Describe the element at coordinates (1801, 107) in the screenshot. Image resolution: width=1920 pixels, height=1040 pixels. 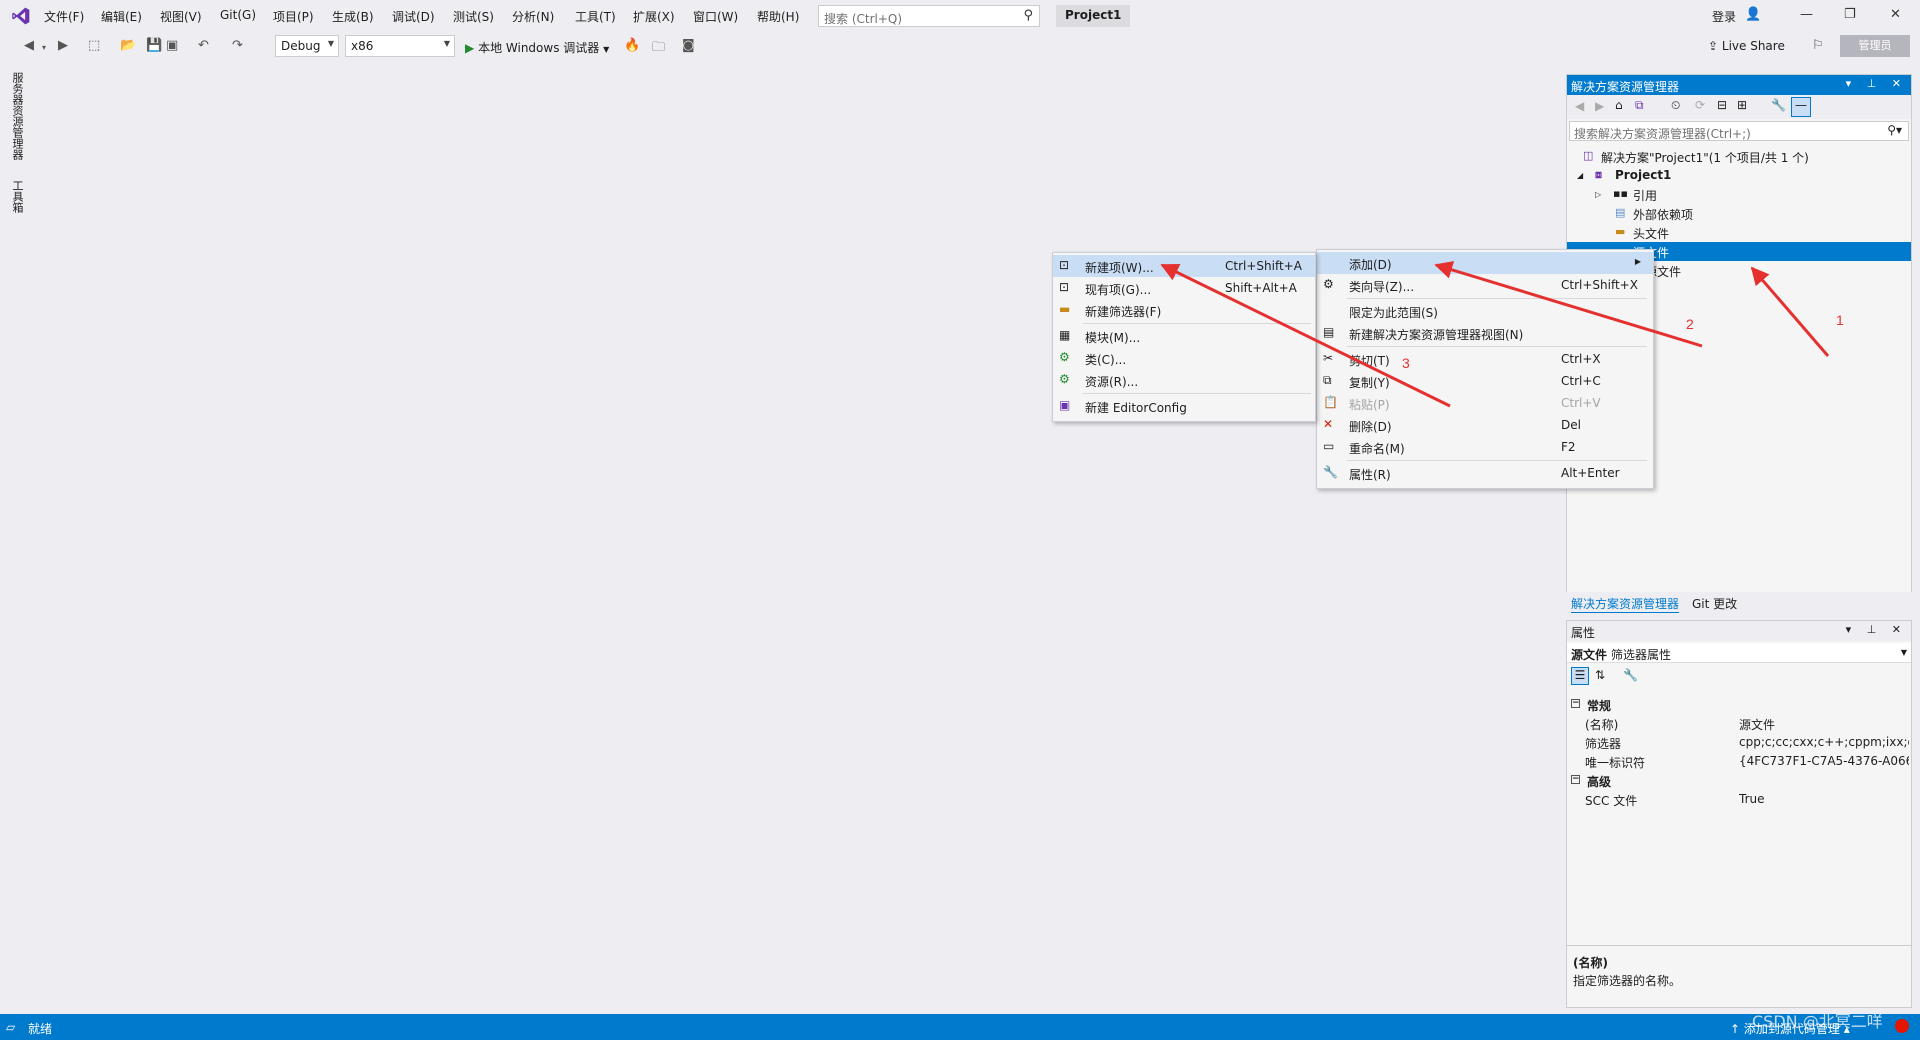
I see `preview-selected-icon: —` at that location.